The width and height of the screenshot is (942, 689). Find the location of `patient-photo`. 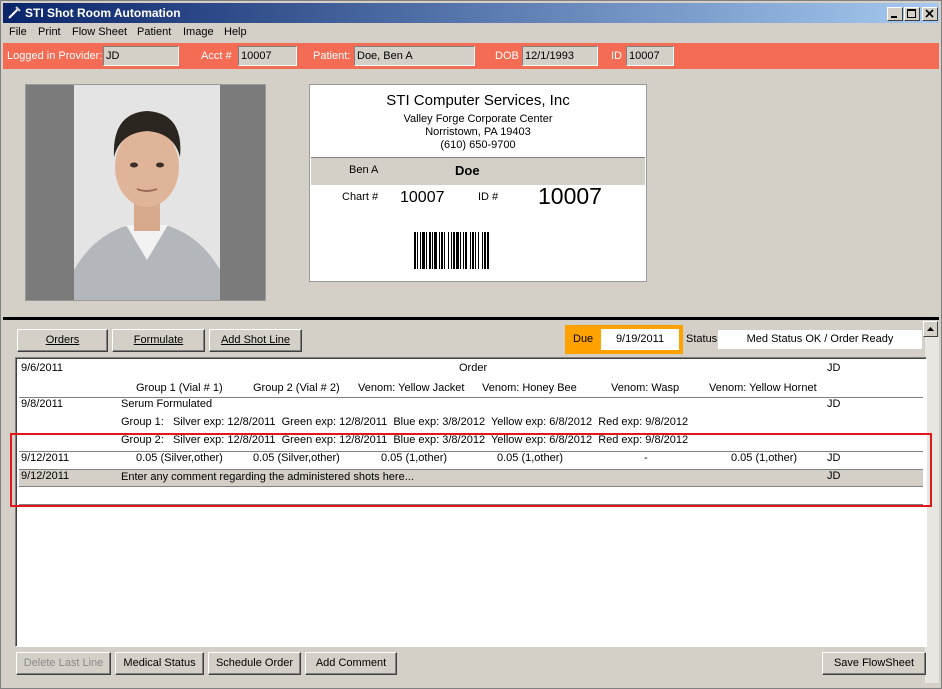

patient-photo is located at coordinates (147, 192).